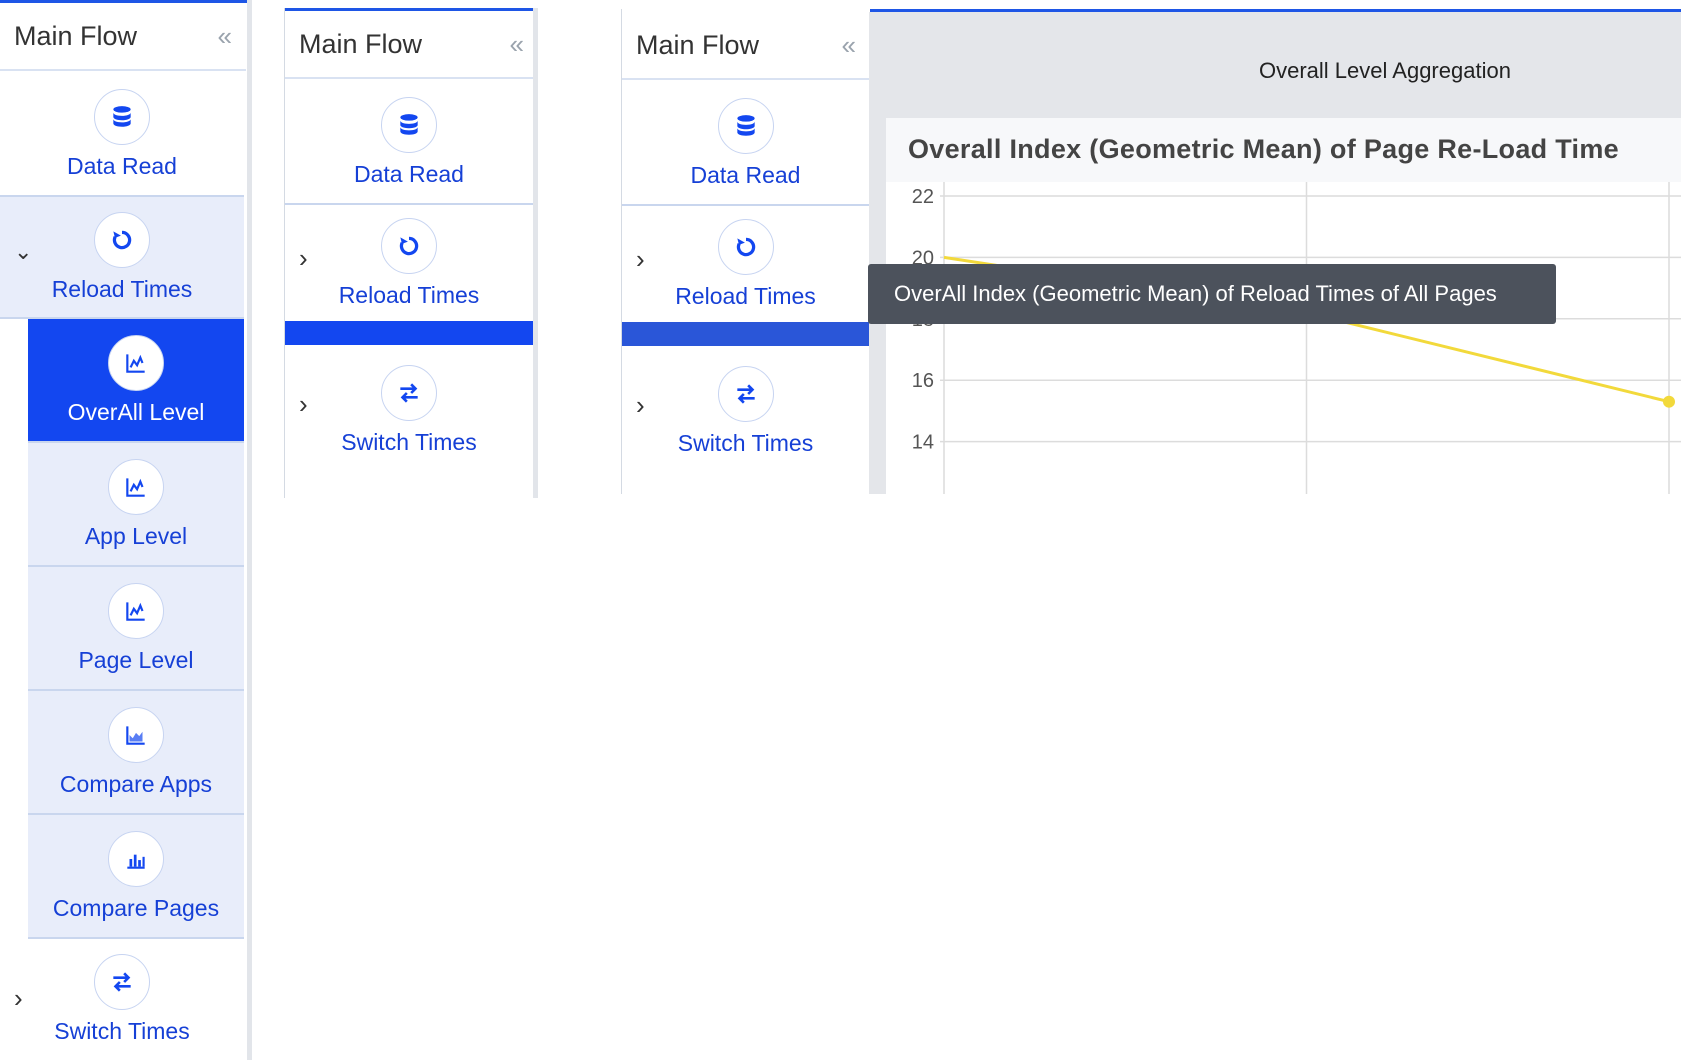 The height and width of the screenshot is (1060, 1686). I want to click on page-title: Overall Level Aggregation, so click(1385, 70).